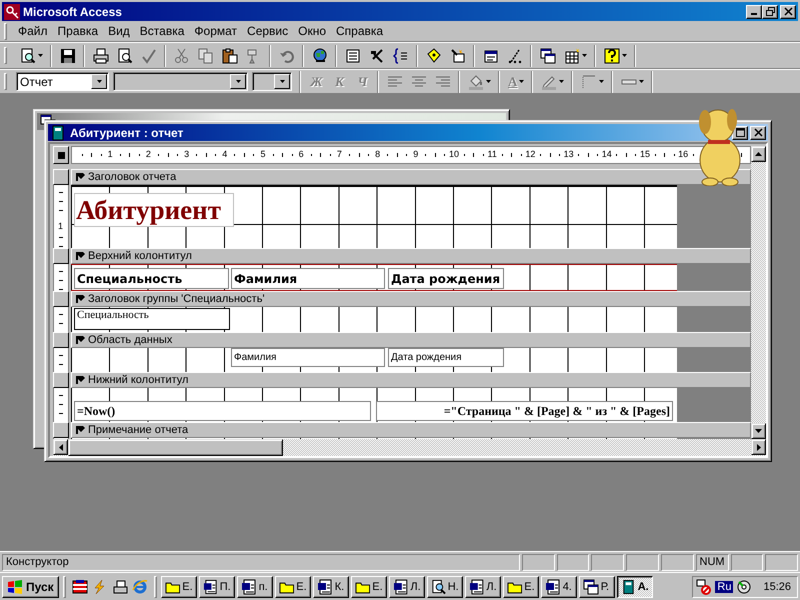 Image resolution: width=800 pixels, height=600 pixels. What do you see at coordinates (524, 411) in the screenshot?
I see `expression-box: ="Страница " & [Page] & " из " & [Pages]` at bounding box center [524, 411].